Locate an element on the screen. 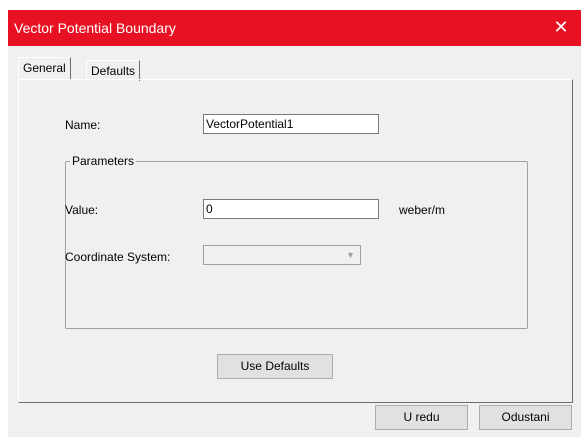 The height and width of the screenshot is (437, 581). cancel-button: Odustani is located at coordinates (525, 417).